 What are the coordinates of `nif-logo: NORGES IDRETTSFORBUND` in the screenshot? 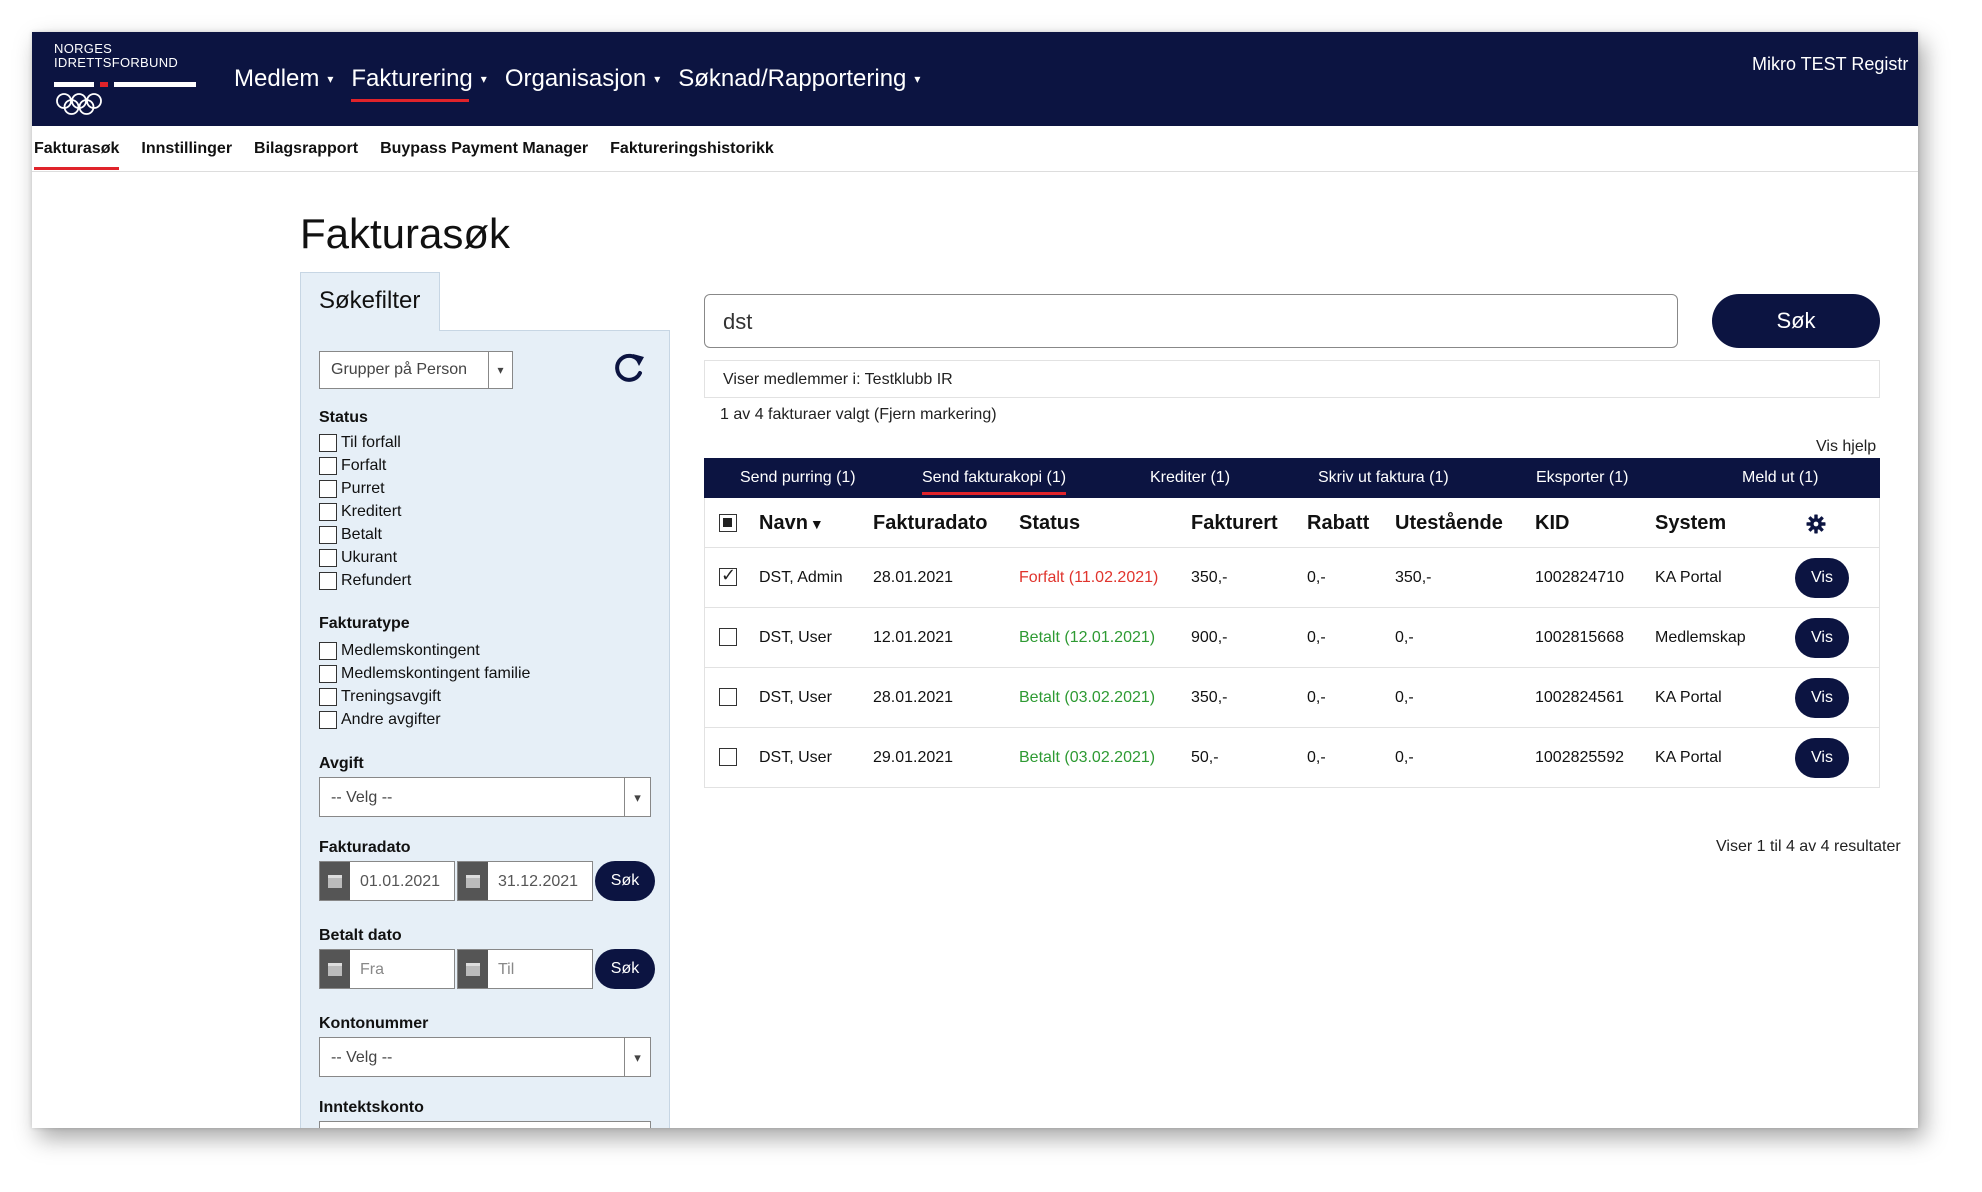 It's located at (125, 80).